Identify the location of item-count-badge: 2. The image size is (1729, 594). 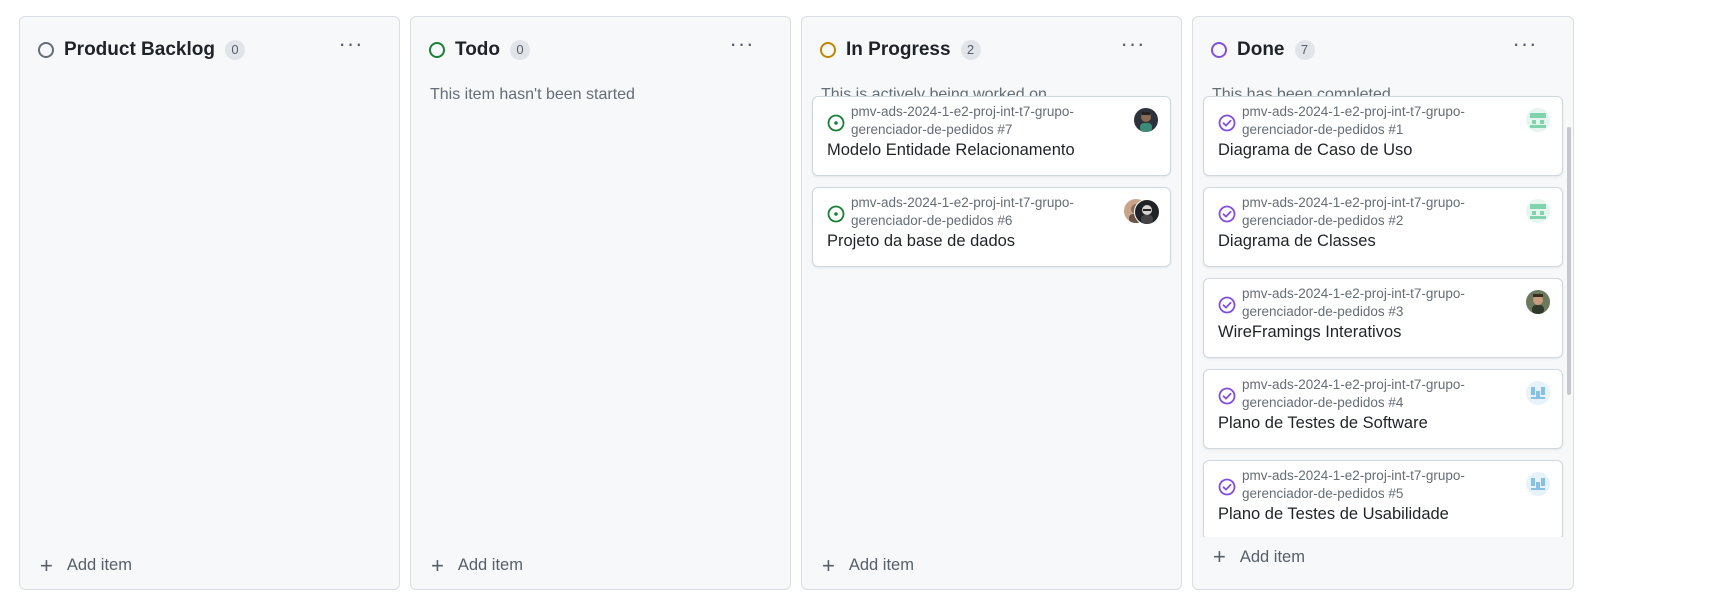
(970, 50).